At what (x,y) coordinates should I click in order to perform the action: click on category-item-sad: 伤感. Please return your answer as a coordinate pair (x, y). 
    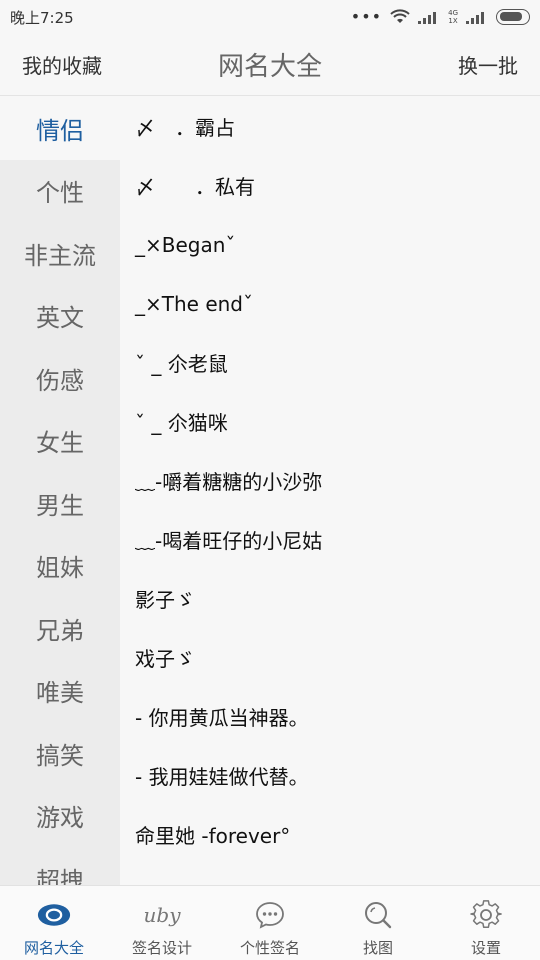
    Looking at the image, I should click on (60, 378).